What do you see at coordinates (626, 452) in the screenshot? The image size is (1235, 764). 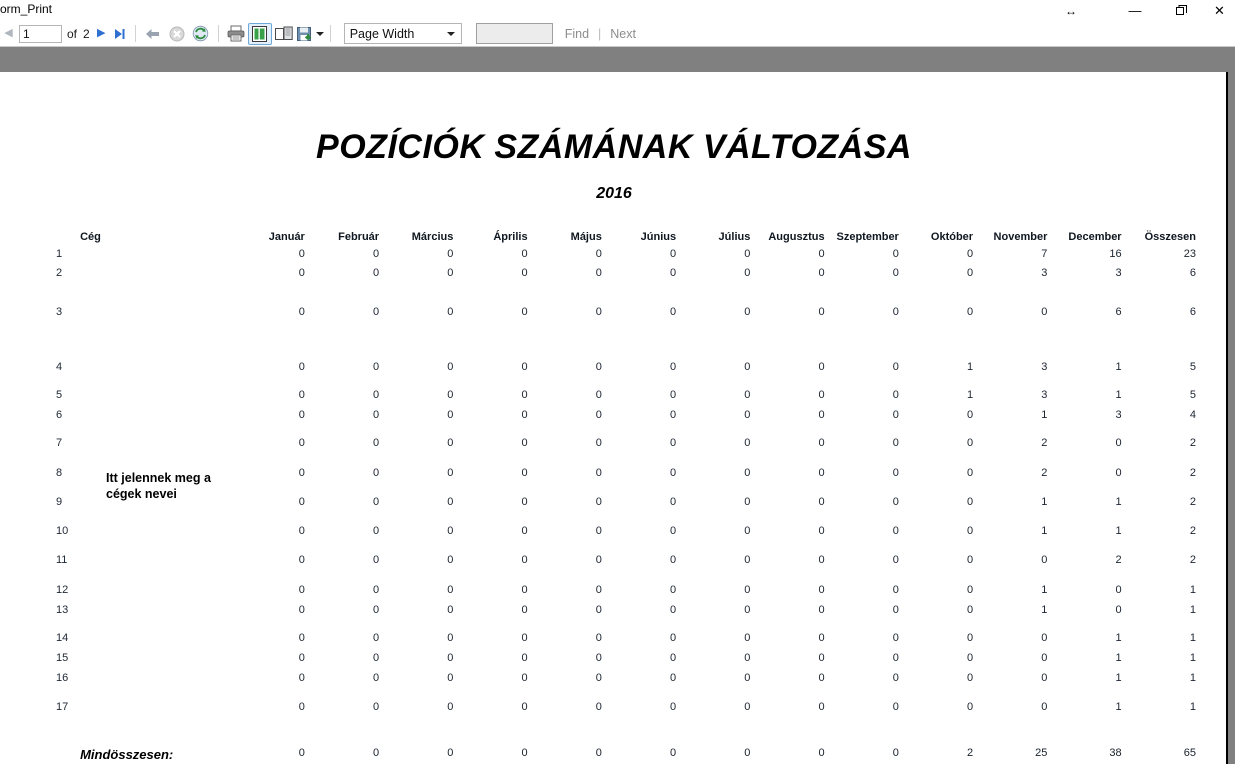 I see `table-row: 7 0 0 0 0 0 0 0 0 0 0 2 0 2` at bounding box center [626, 452].